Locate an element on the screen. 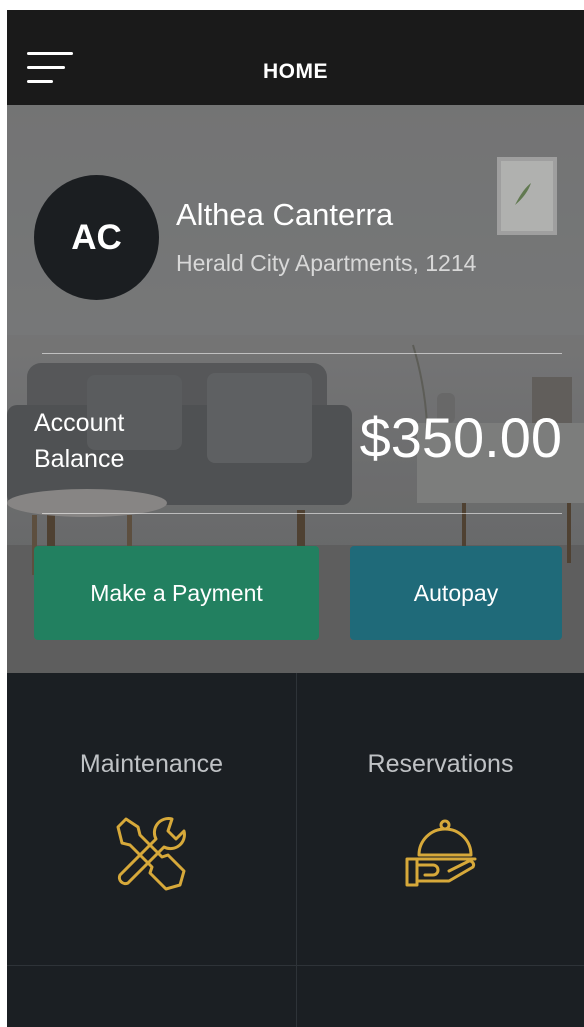 Image resolution: width=584 pixels, height=1027 pixels. divider-top is located at coordinates (302, 353).